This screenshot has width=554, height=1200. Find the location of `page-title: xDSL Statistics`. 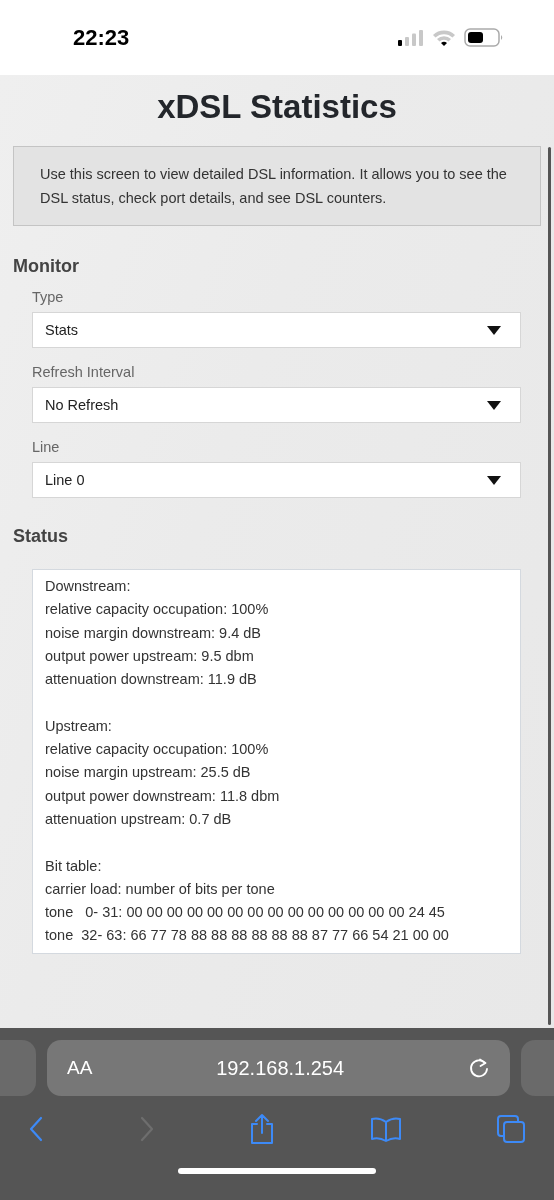

page-title: xDSL Statistics is located at coordinates (277, 107).